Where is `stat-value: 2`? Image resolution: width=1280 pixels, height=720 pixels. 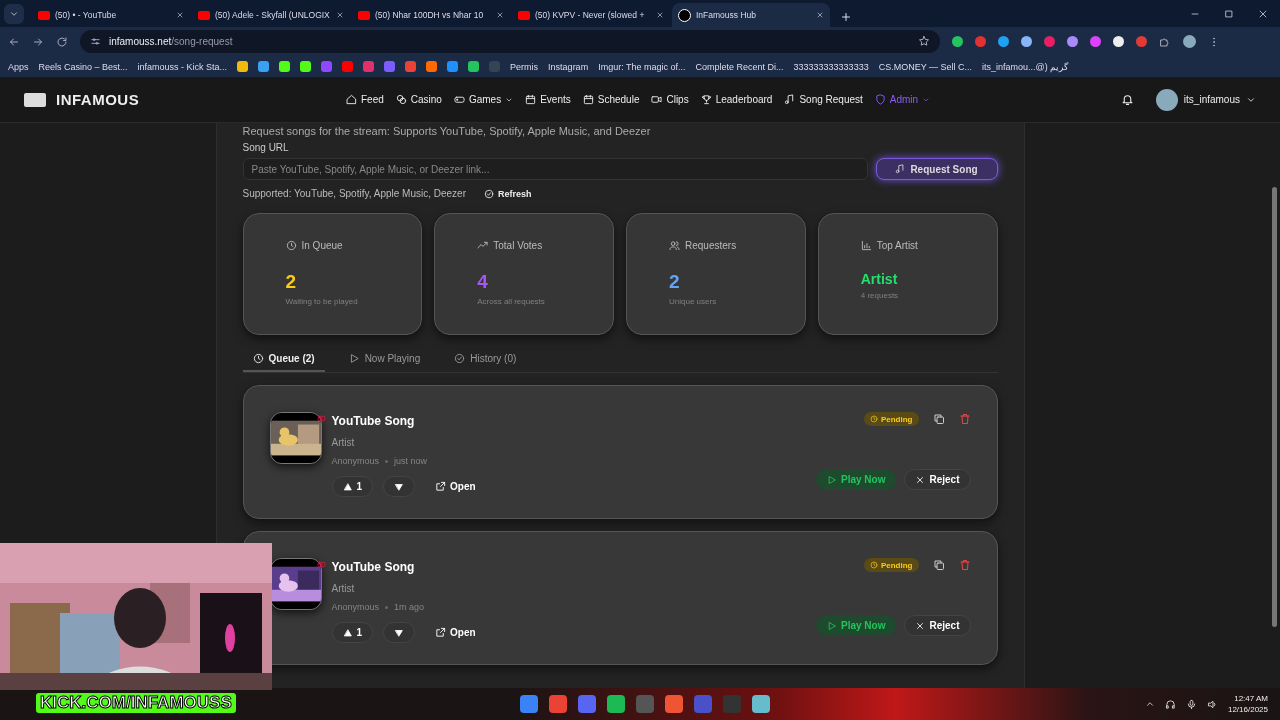 stat-value: 2 is located at coordinates (675, 282).